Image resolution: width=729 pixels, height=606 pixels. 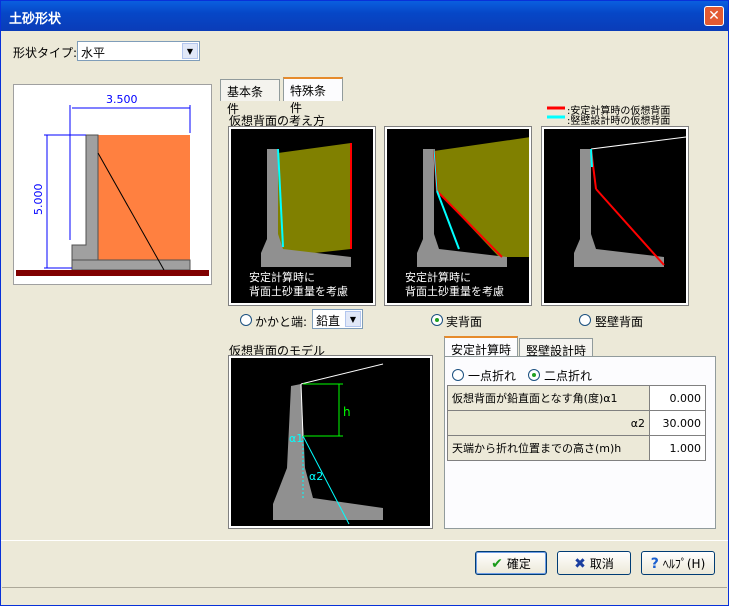 I want to click on h-label: h, so click(x=347, y=412).